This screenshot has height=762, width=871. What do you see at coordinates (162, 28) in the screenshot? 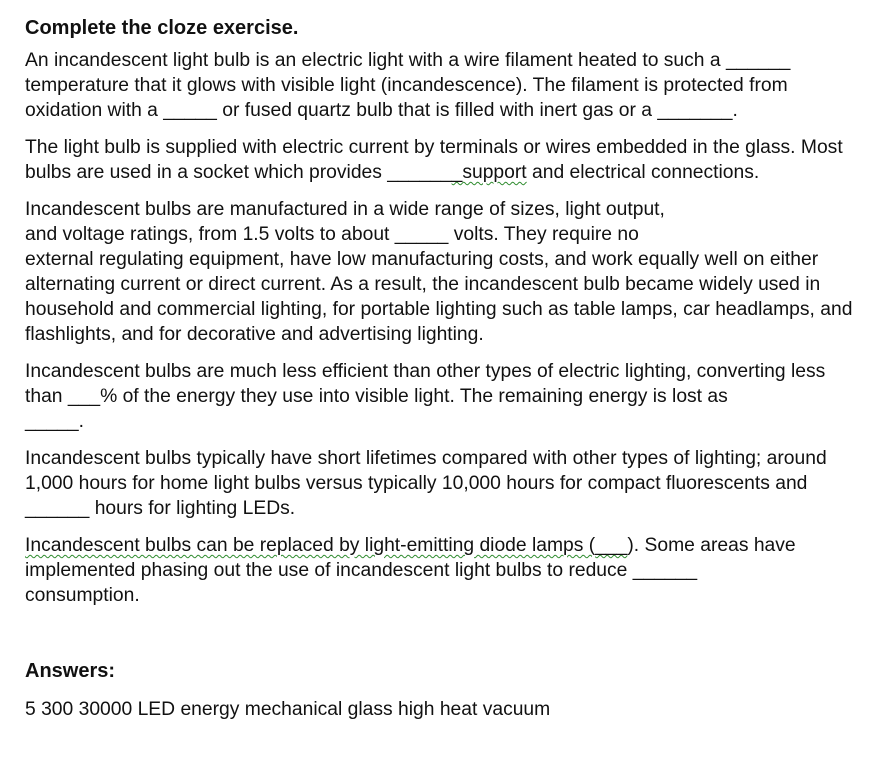
I see `exercise-title: Complete the cloze exercise.` at bounding box center [162, 28].